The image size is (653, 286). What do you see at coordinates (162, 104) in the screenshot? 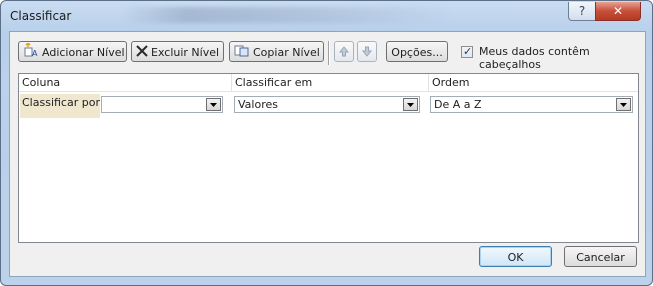
I see `column-combo` at bounding box center [162, 104].